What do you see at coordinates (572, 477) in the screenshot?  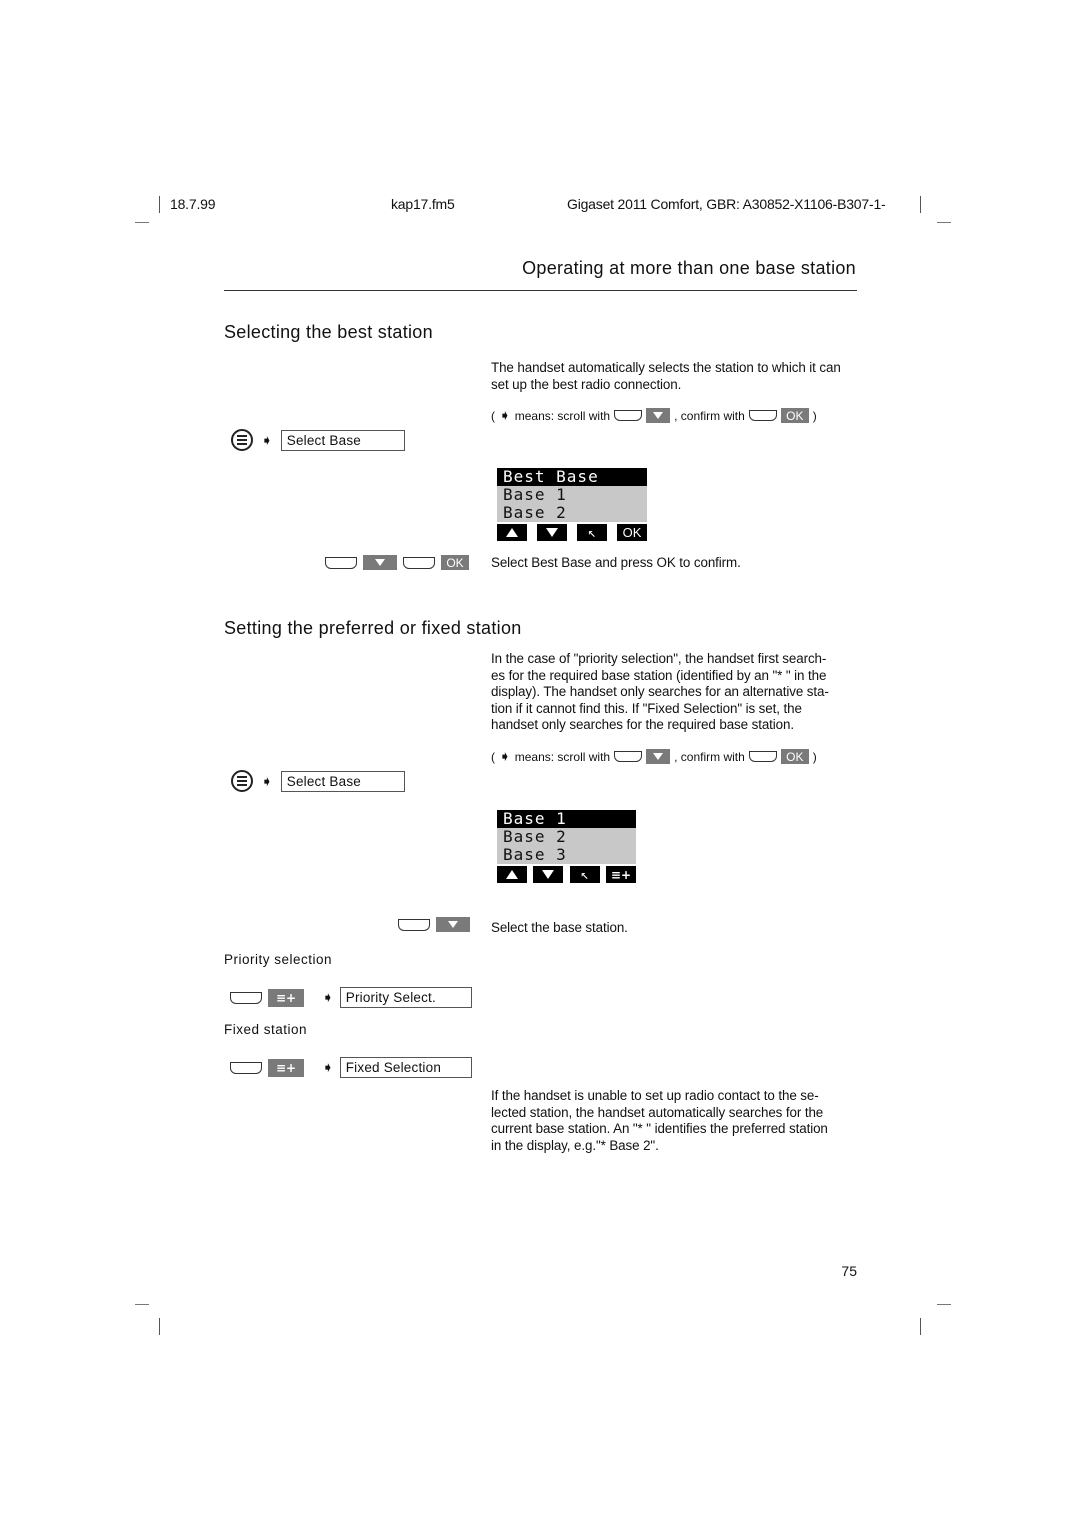 I see `display-row-selected: Best Base` at bounding box center [572, 477].